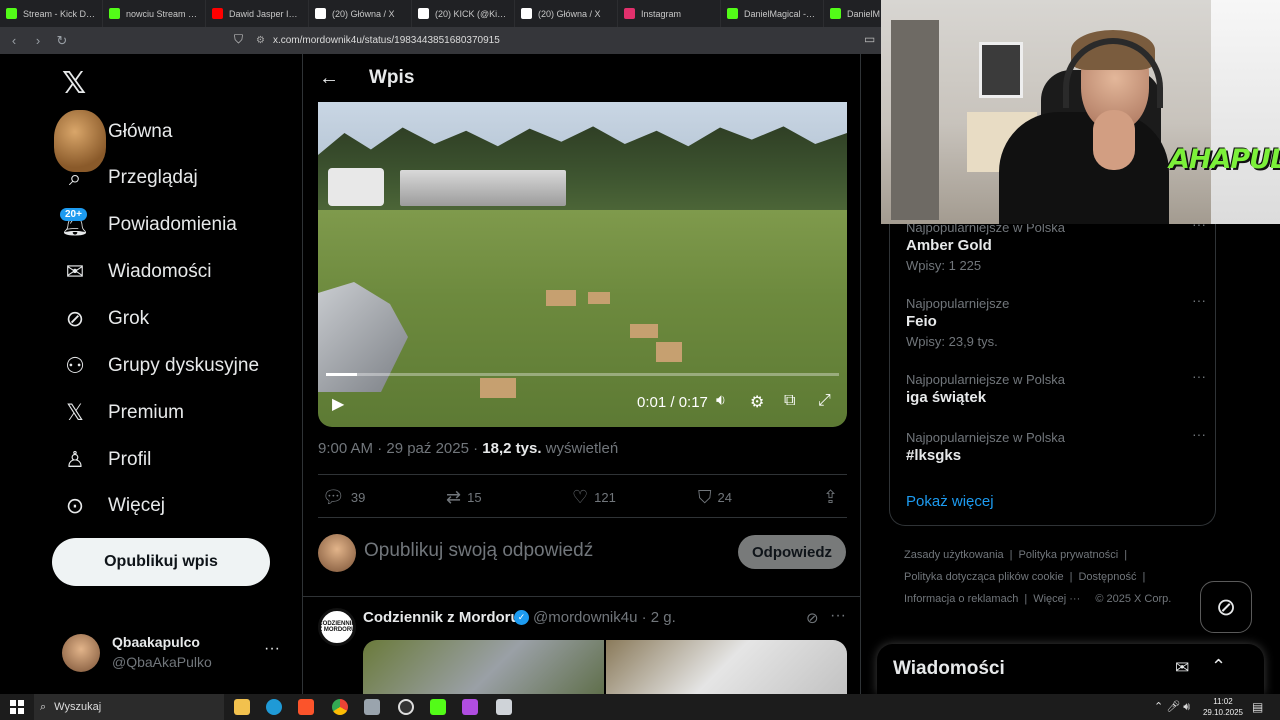 The image size is (1280, 720). Describe the element at coordinates (1223, 701) in the screenshot. I see `clock-time: 11:02` at that location.